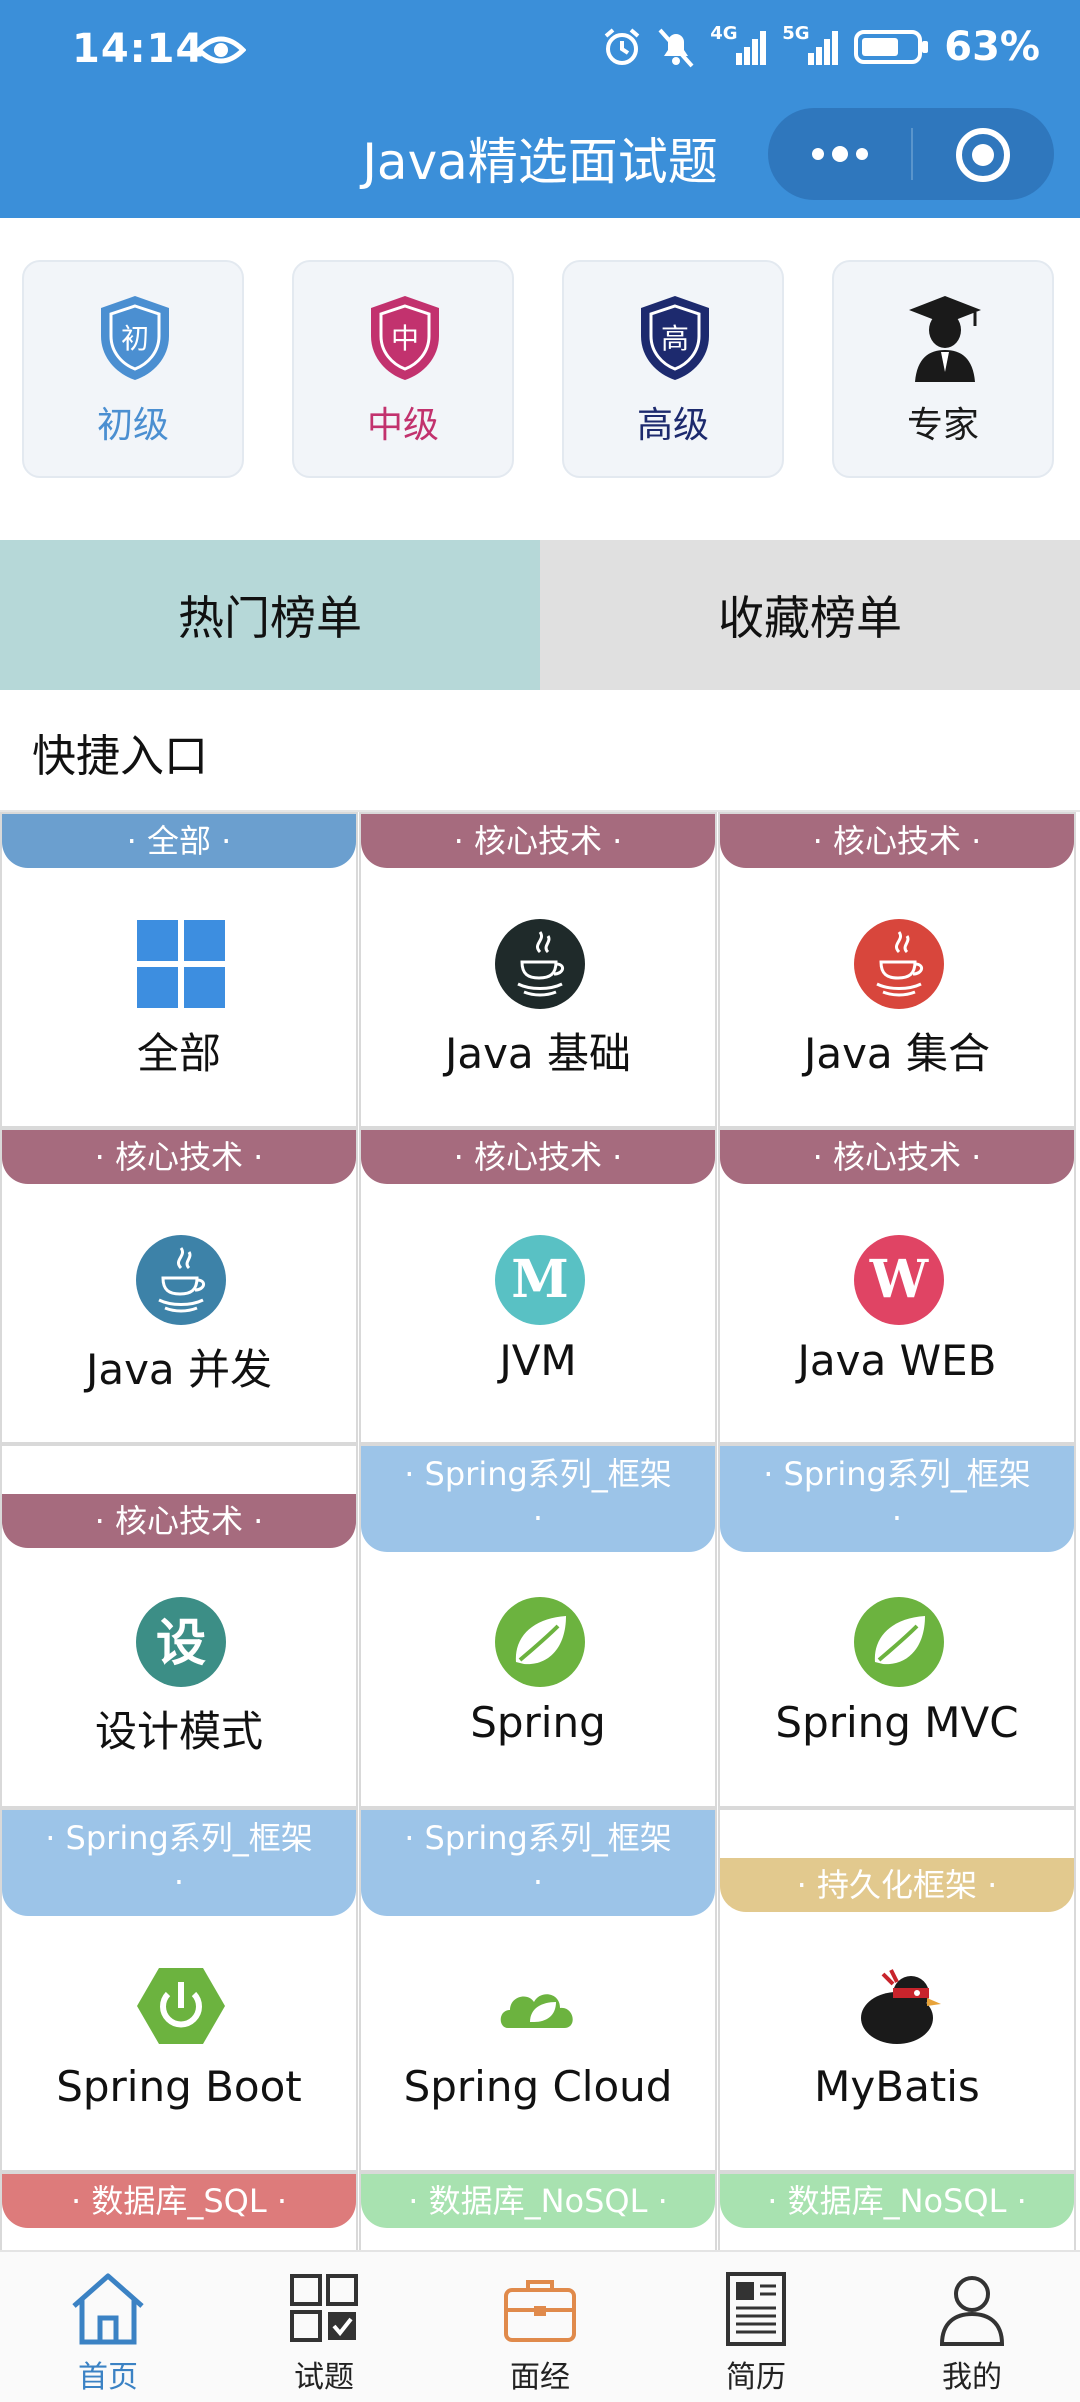 The height and width of the screenshot is (2402, 1080). What do you see at coordinates (179, 2212) in the screenshot?
I see `category-card-database-sql: · 数据库_SQL ·` at bounding box center [179, 2212].